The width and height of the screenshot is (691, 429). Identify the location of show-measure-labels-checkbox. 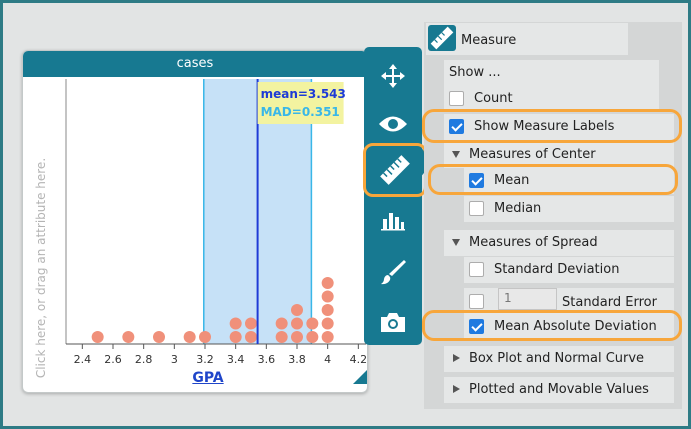
(456, 126).